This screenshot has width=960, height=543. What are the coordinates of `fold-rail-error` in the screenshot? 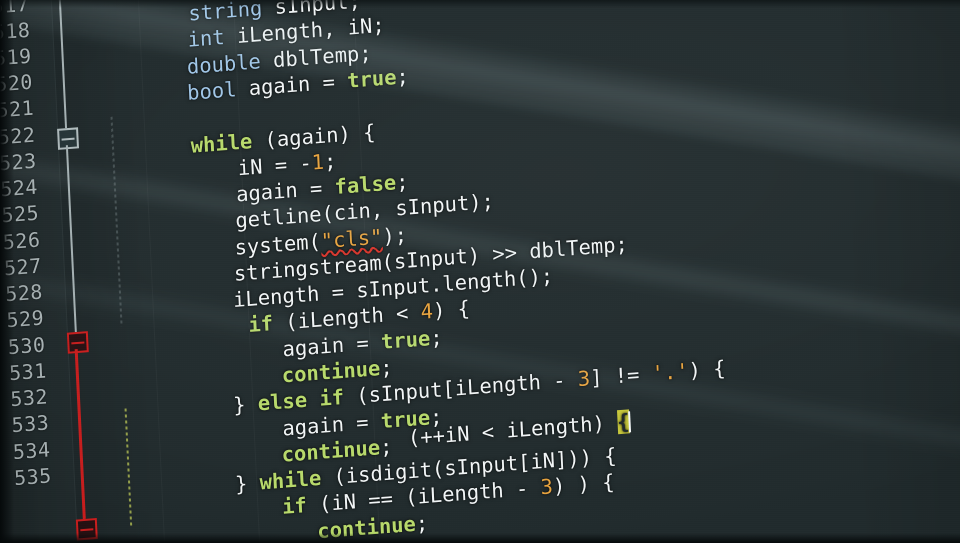 It's located at (80, 434).